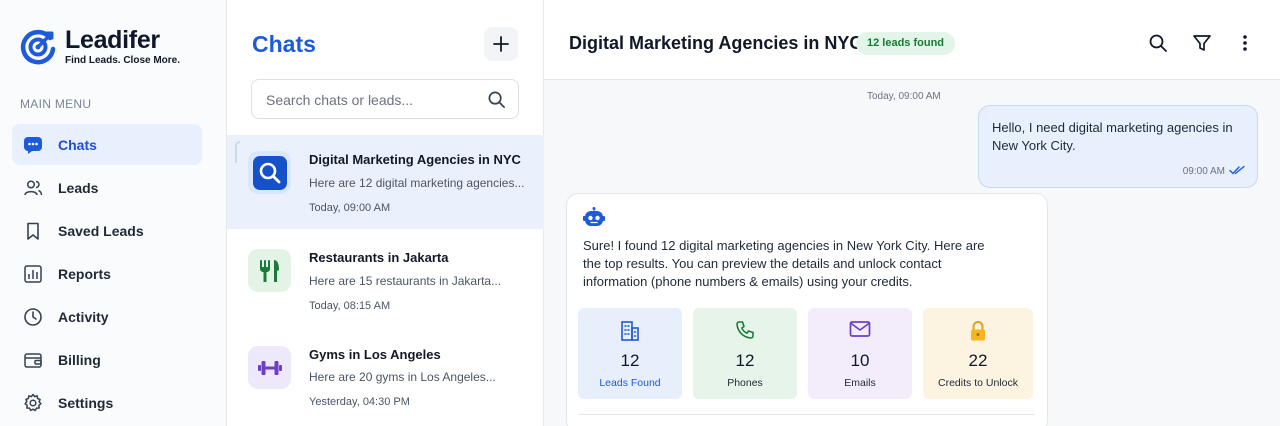 The width and height of the screenshot is (1280, 426). Describe the element at coordinates (978, 331) in the screenshot. I see `lock-icon` at that location.